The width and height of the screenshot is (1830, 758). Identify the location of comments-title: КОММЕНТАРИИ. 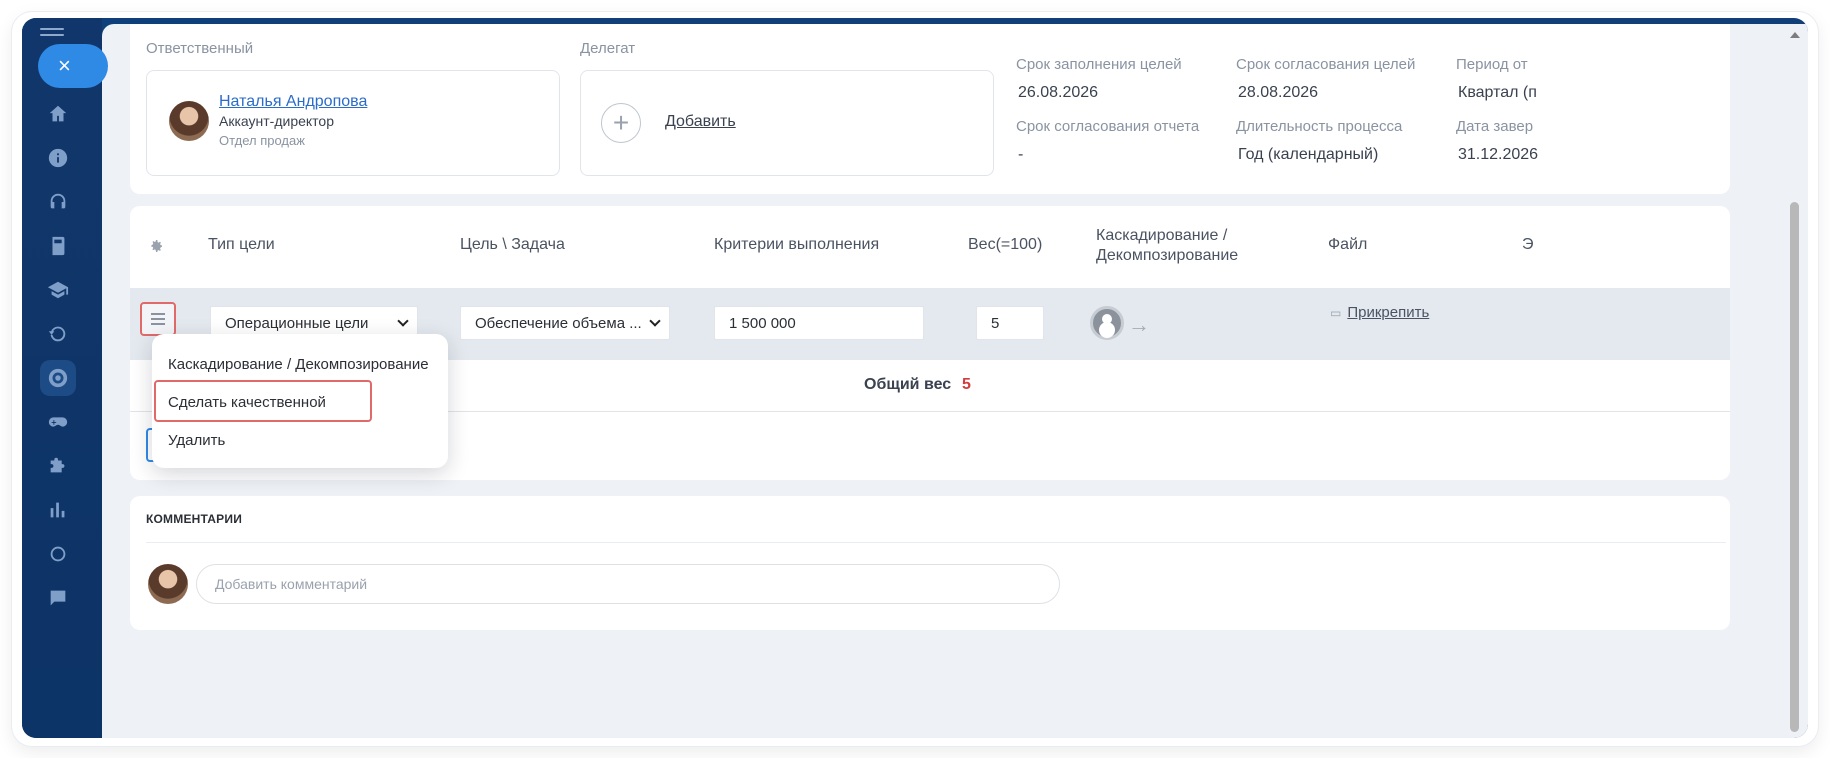
(194, 519).